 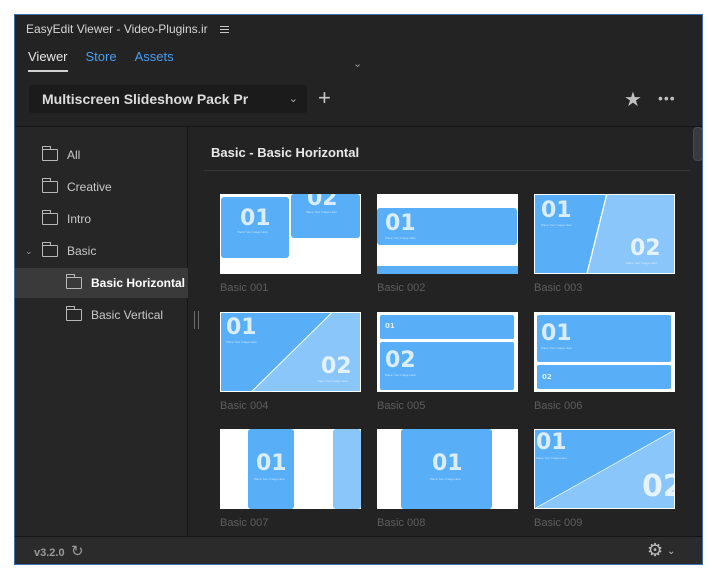 I want to click on sidebar-item-label: All, so click(x=74, y=155).